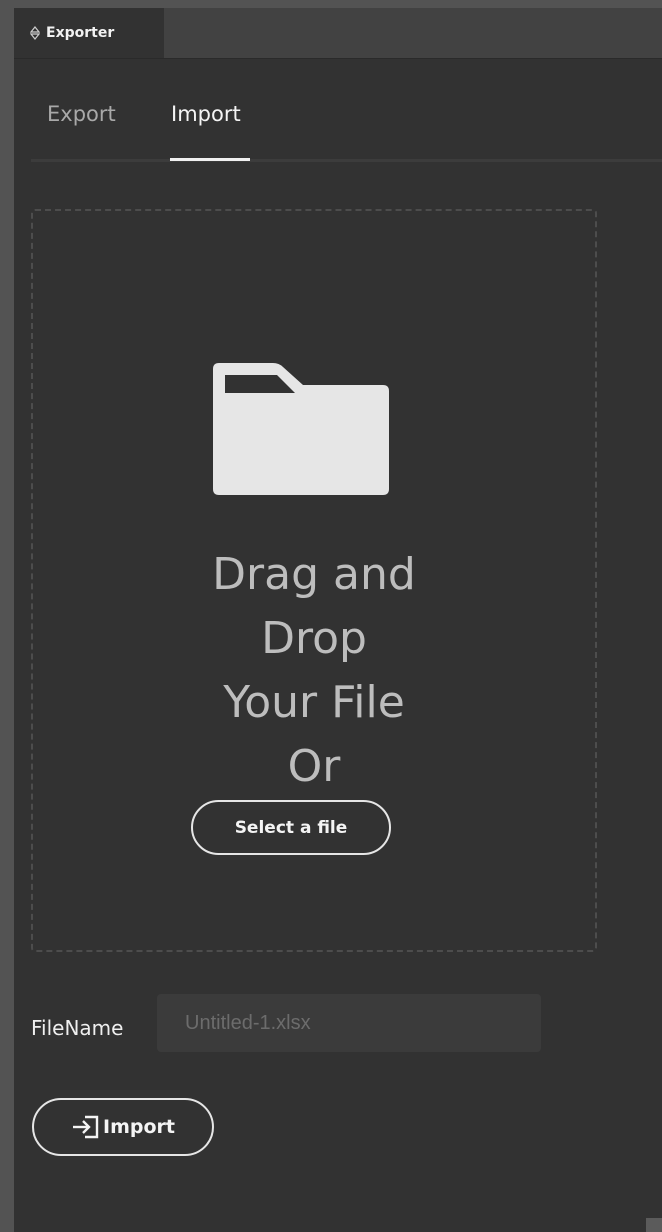  Describe the element at coordinates (81, 114) in the screenshot. I see `tab-export: Export` at that location.